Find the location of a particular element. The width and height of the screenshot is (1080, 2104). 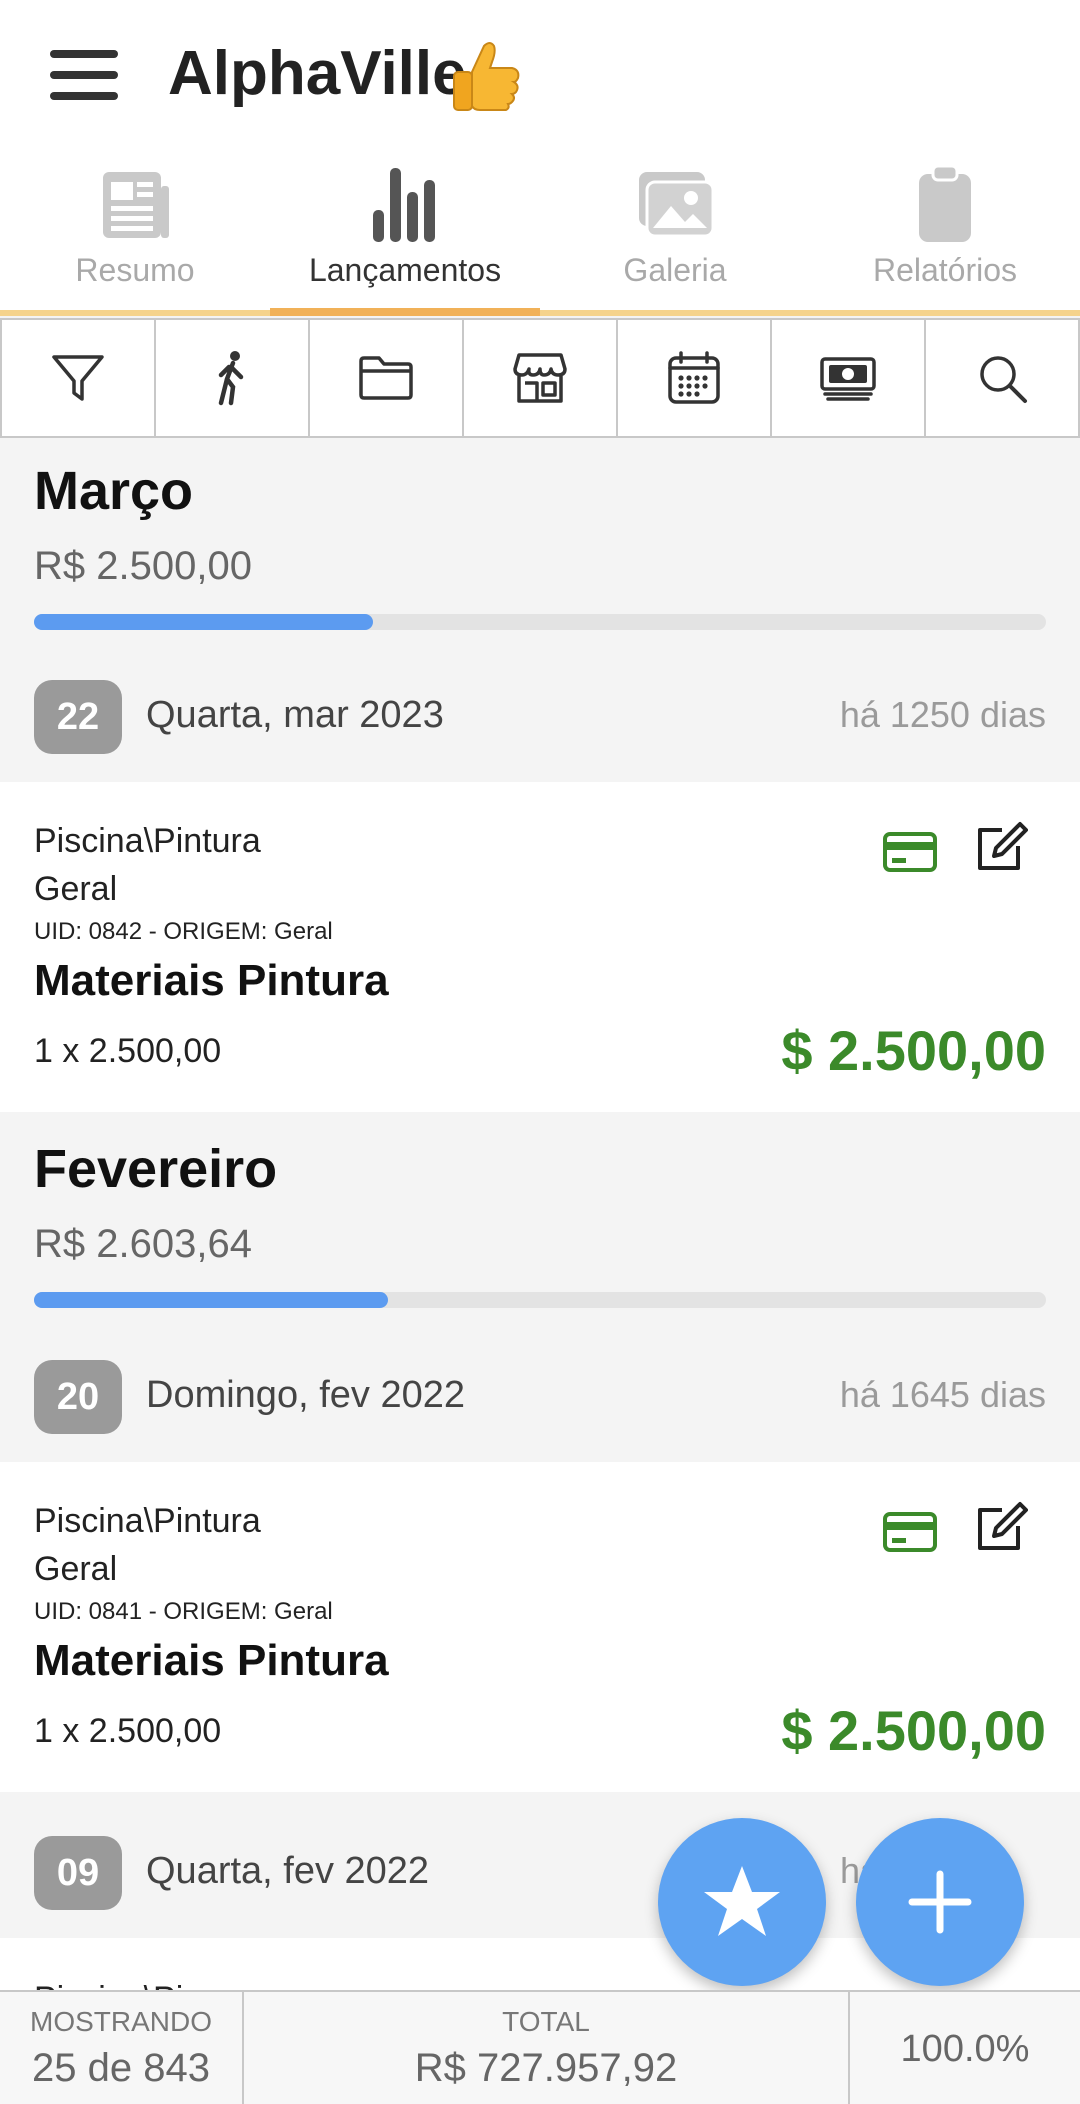

search-icon is located at coordinates (1003, 379).